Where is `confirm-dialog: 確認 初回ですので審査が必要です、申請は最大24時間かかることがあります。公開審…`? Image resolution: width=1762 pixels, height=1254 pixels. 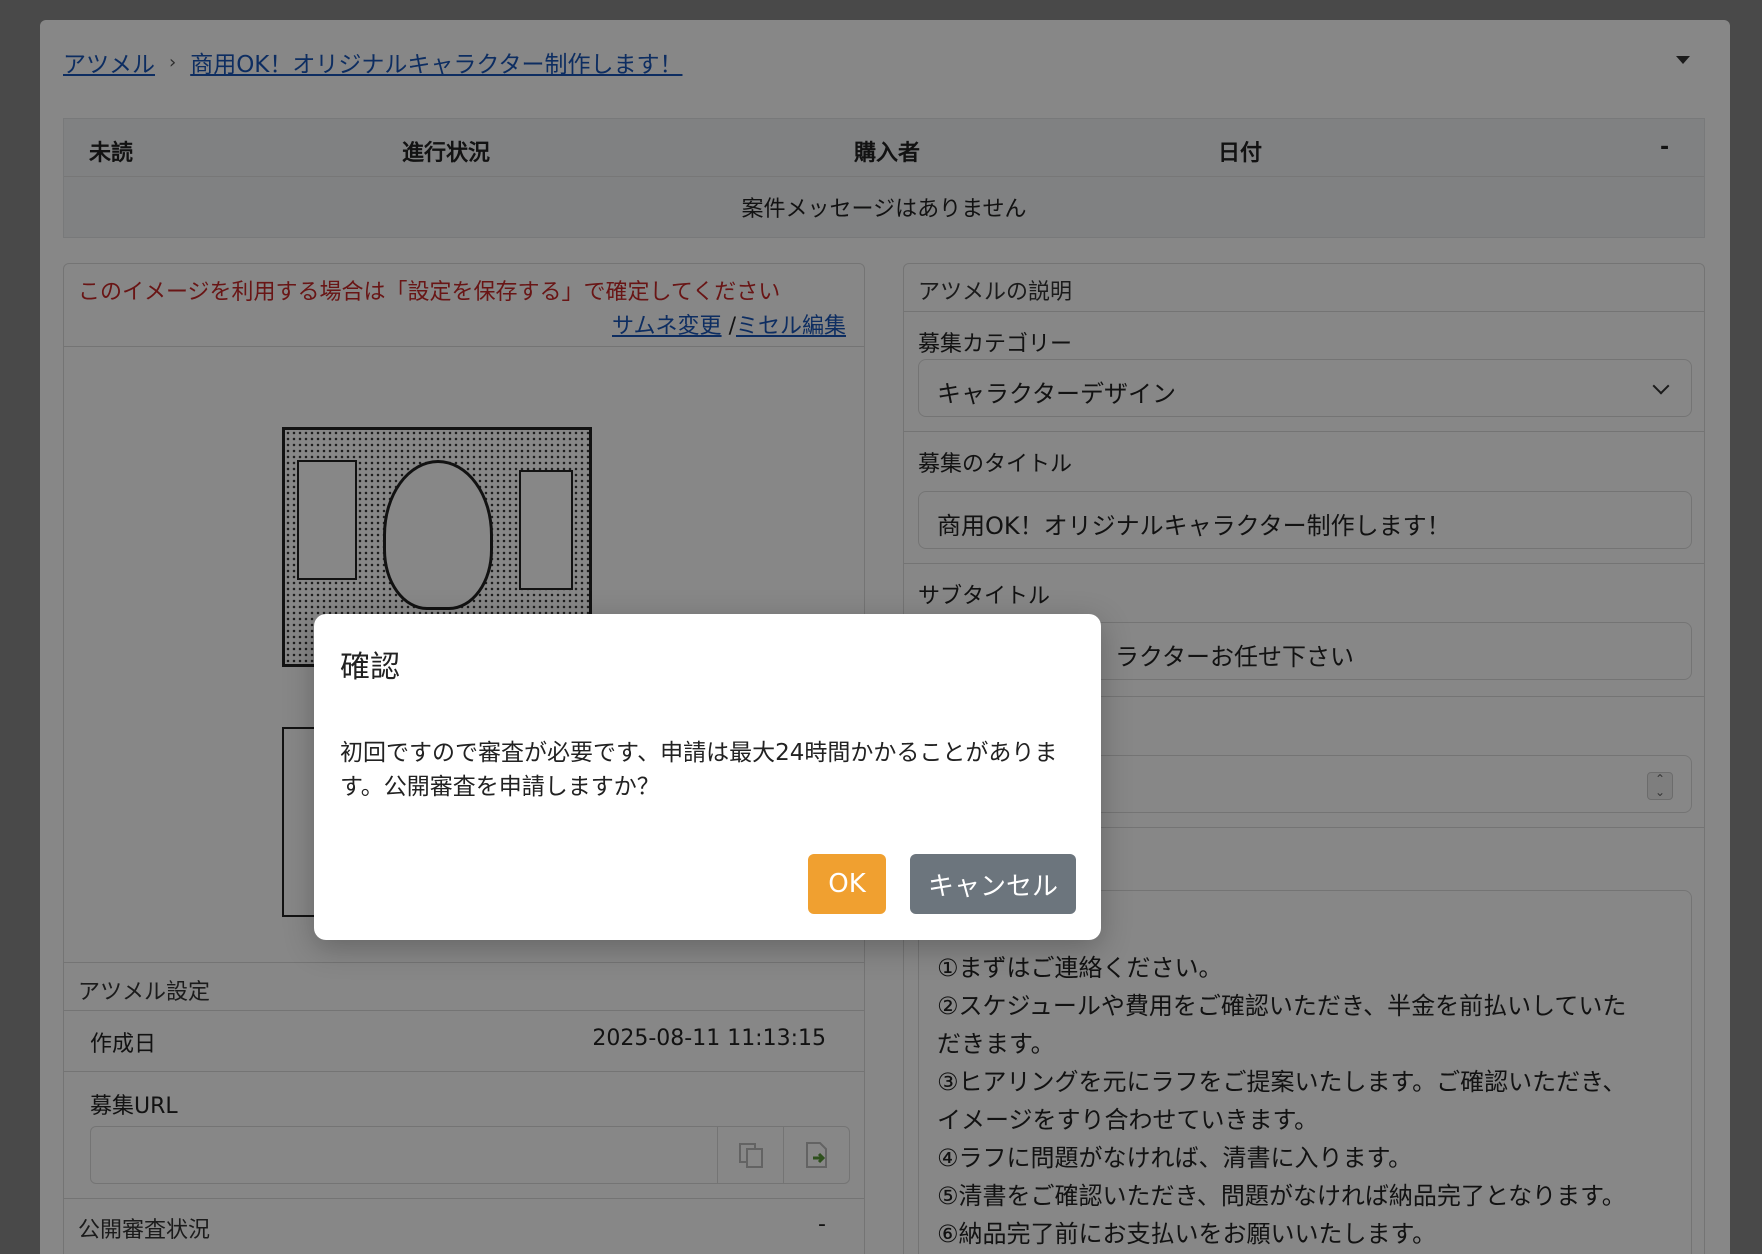
confirm-dialog: 確認 初回ですので審査が必要です、申請は最大24時間かかることがあります。公開審… is located at coordinates (707, 777).